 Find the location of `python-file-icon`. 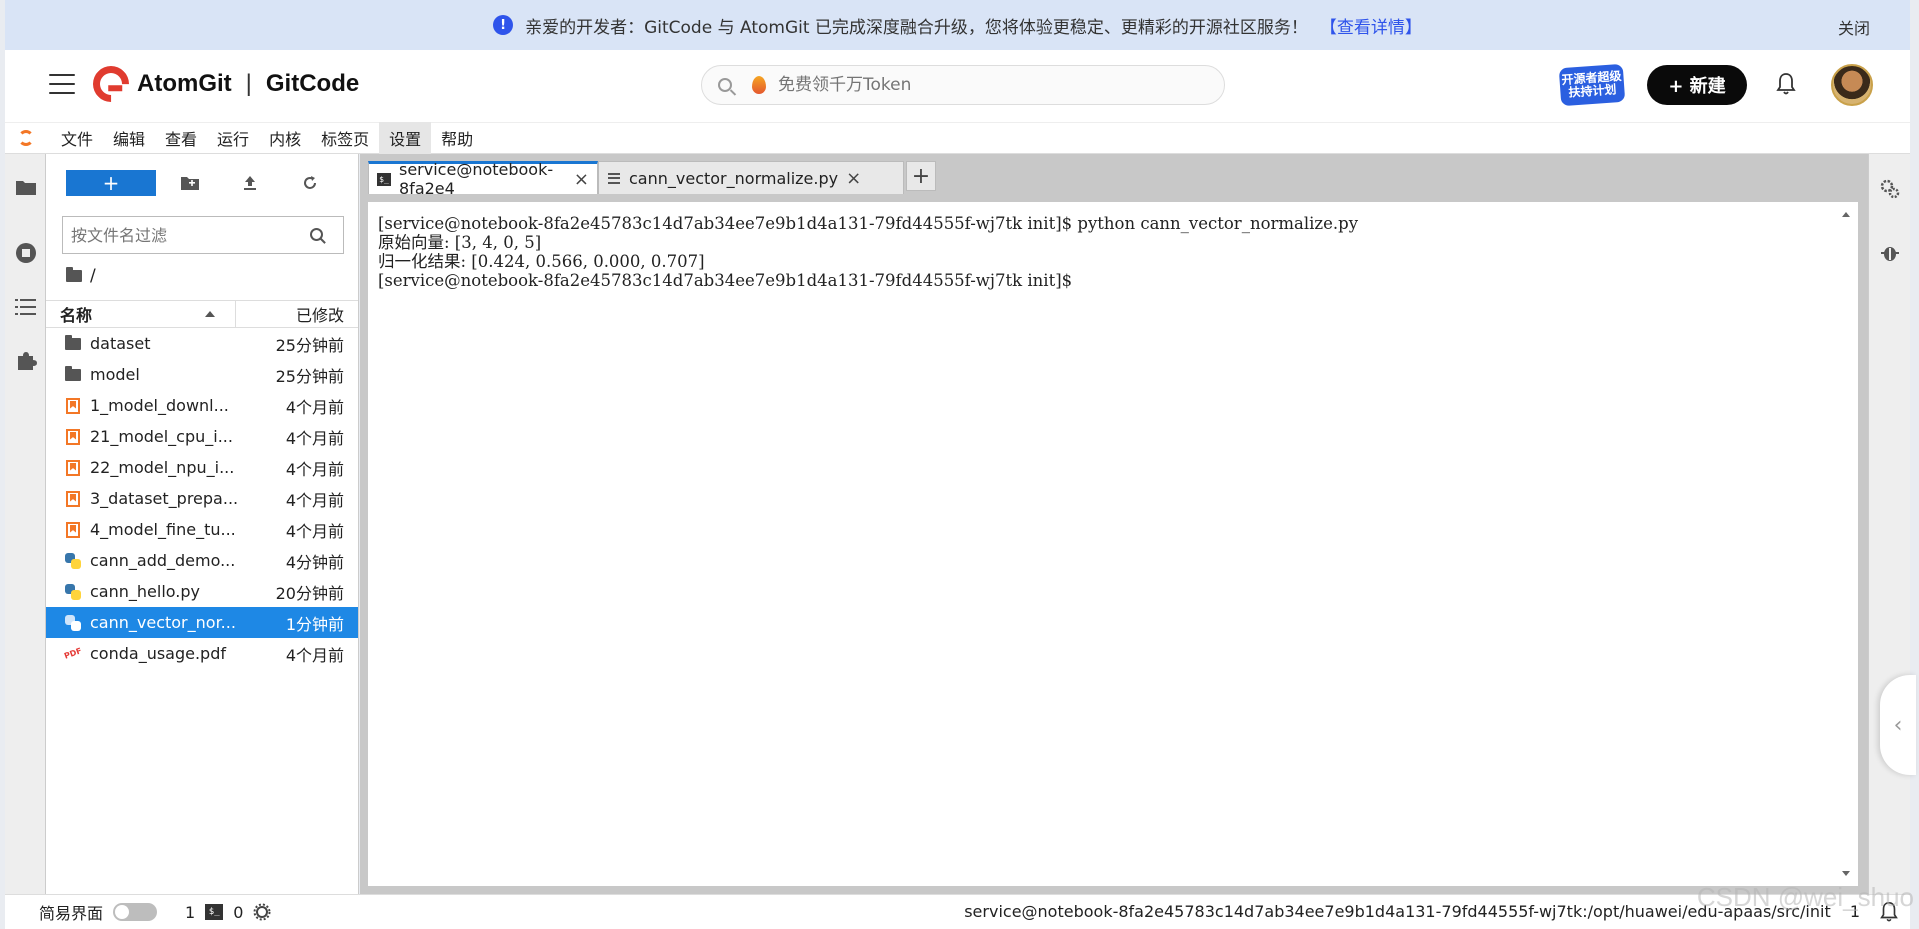

python-file-icon is located at coordinates (73, 623).